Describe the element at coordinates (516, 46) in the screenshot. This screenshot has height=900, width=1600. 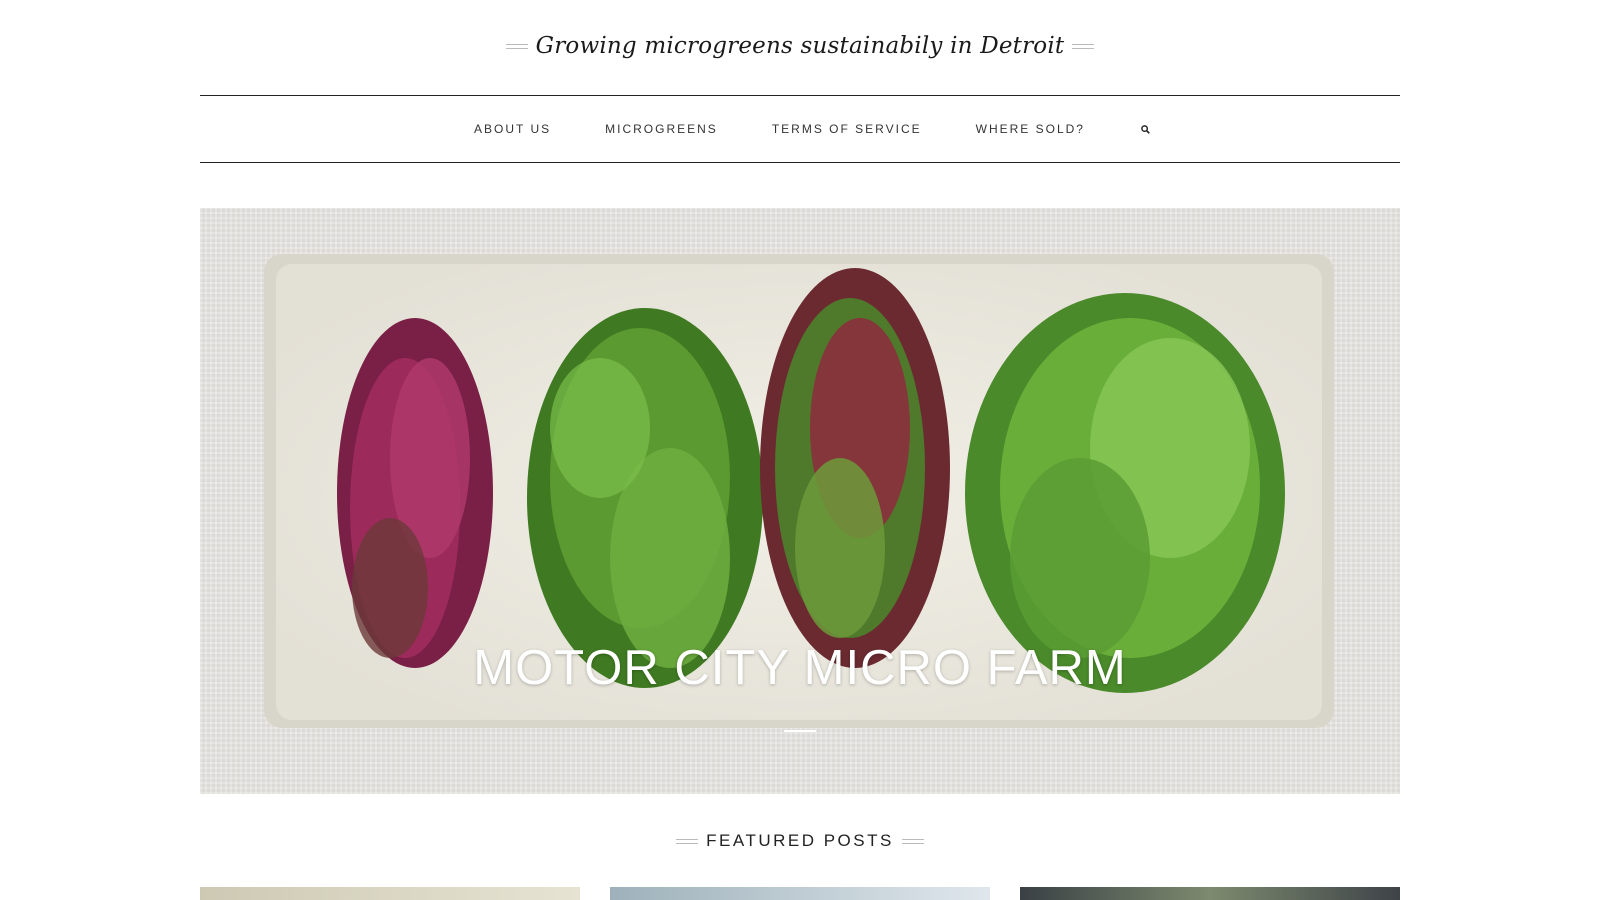
I see `tagline-left-rule` at that location.